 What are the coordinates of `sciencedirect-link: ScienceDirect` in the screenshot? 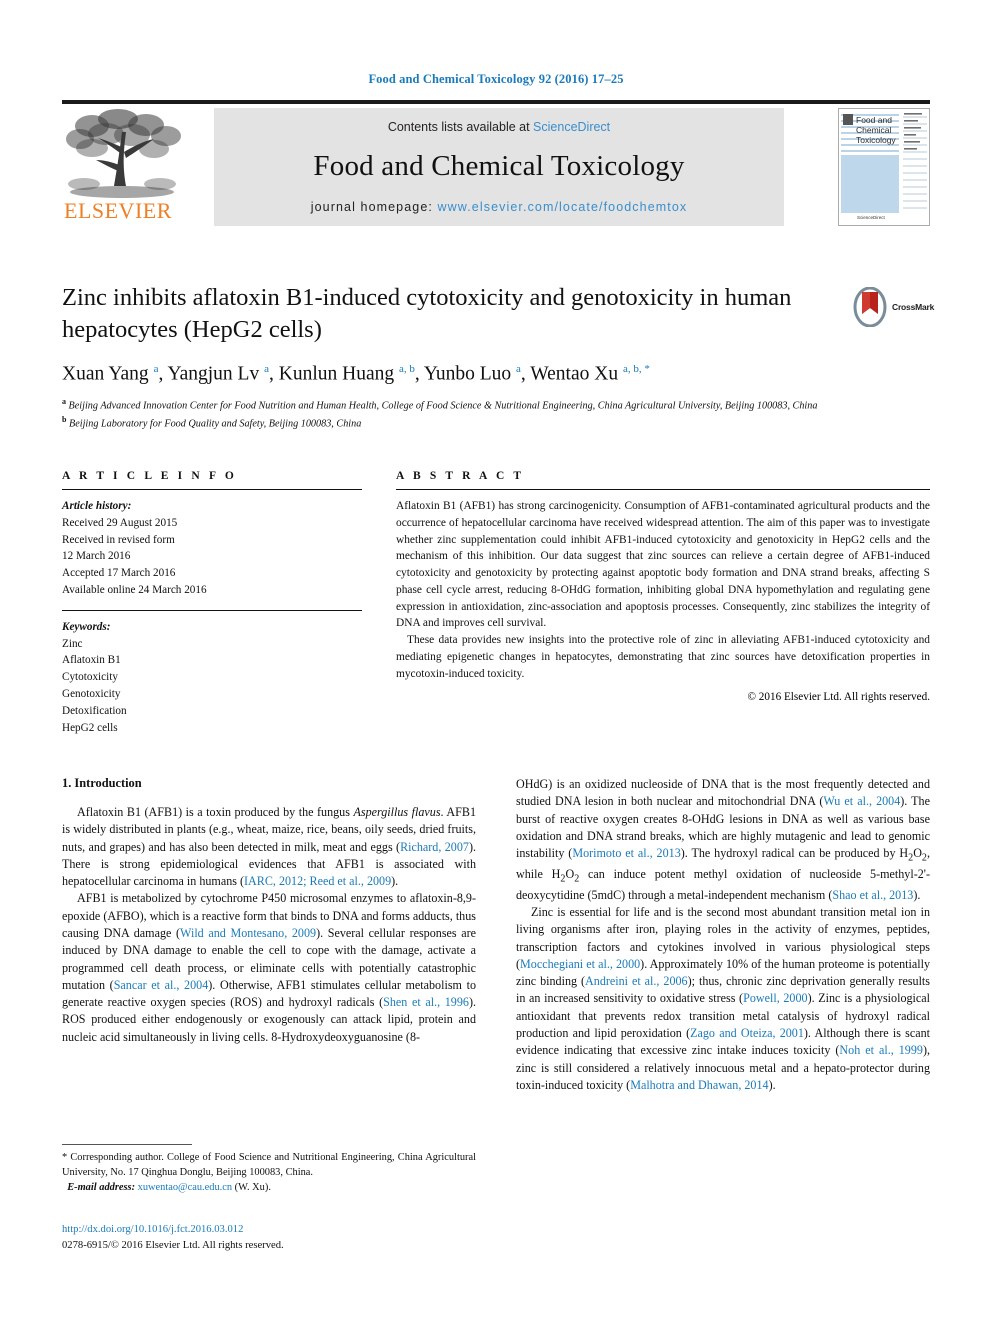 It's located at (571, 127).